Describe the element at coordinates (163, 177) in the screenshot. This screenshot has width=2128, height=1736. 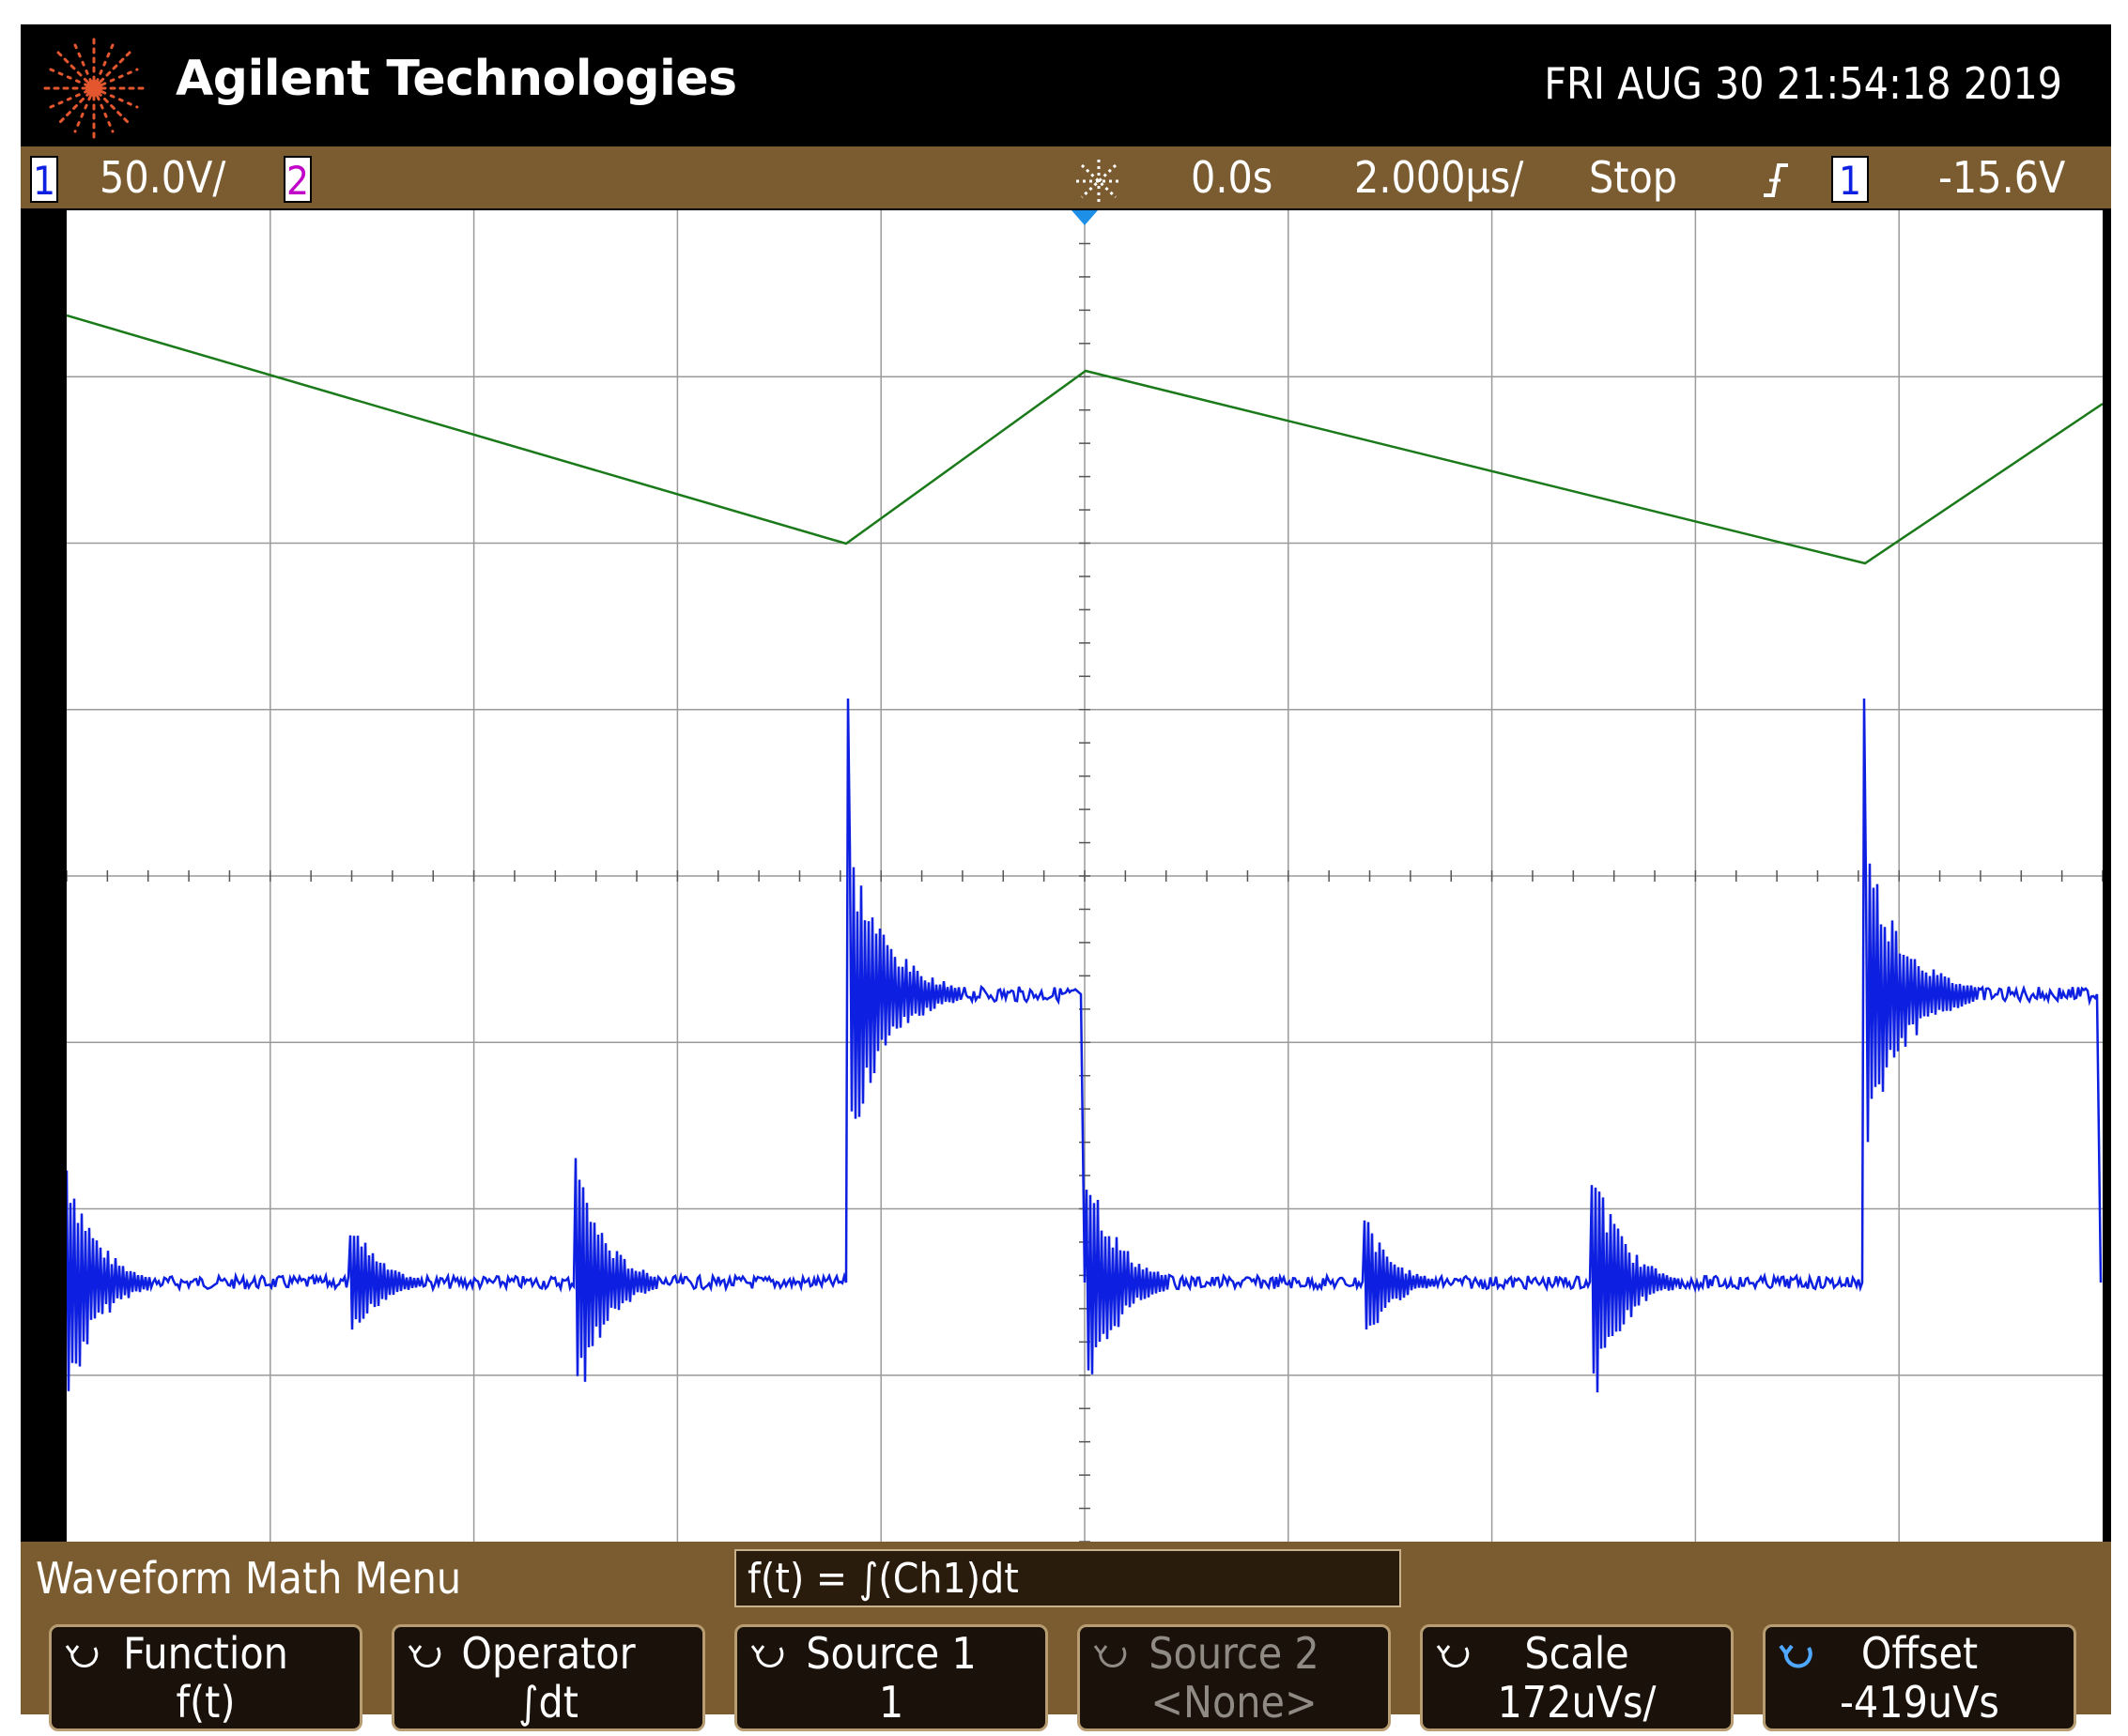
I see `channel-1-scale: 50.0V/` at that location.